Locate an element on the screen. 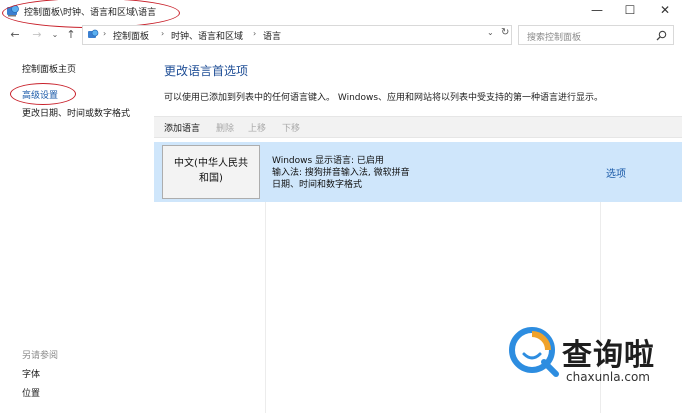 This screenshot has height=413, width=682. move-up-button: 上移 is located at coordinates (257, 127).